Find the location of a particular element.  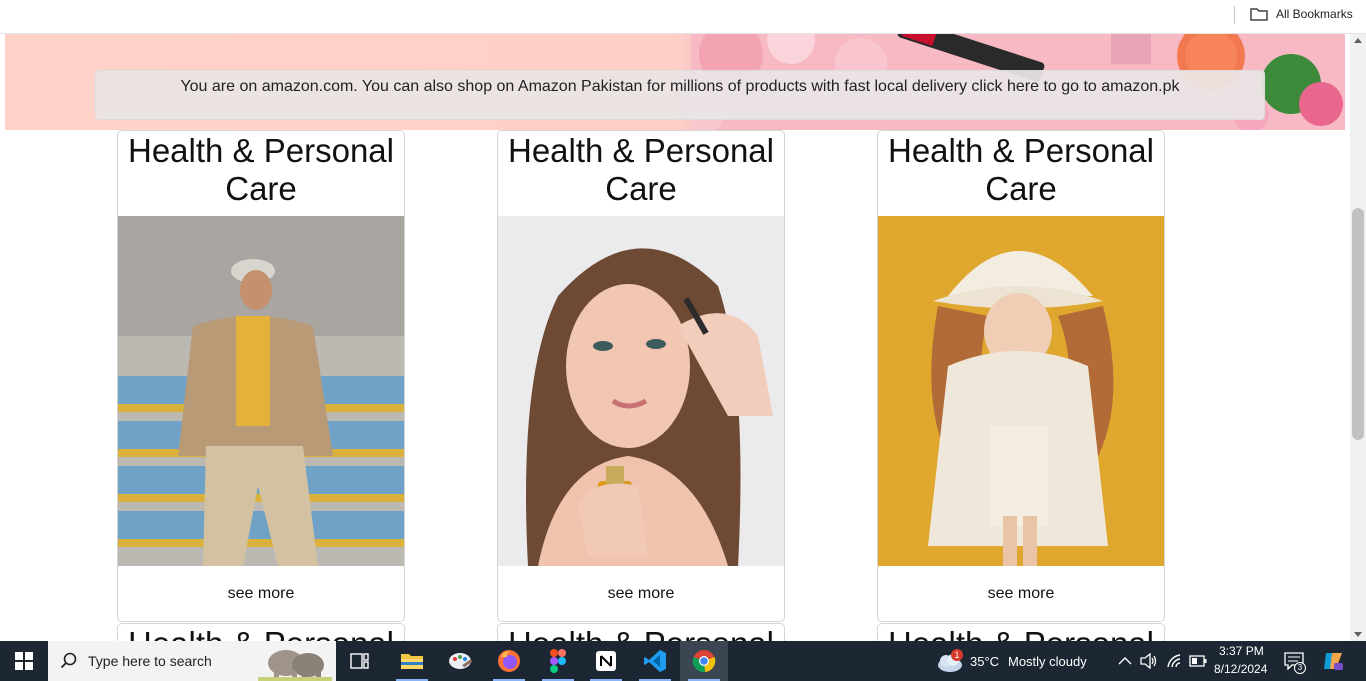

battery-icon is located at coordinates (1198, 661).